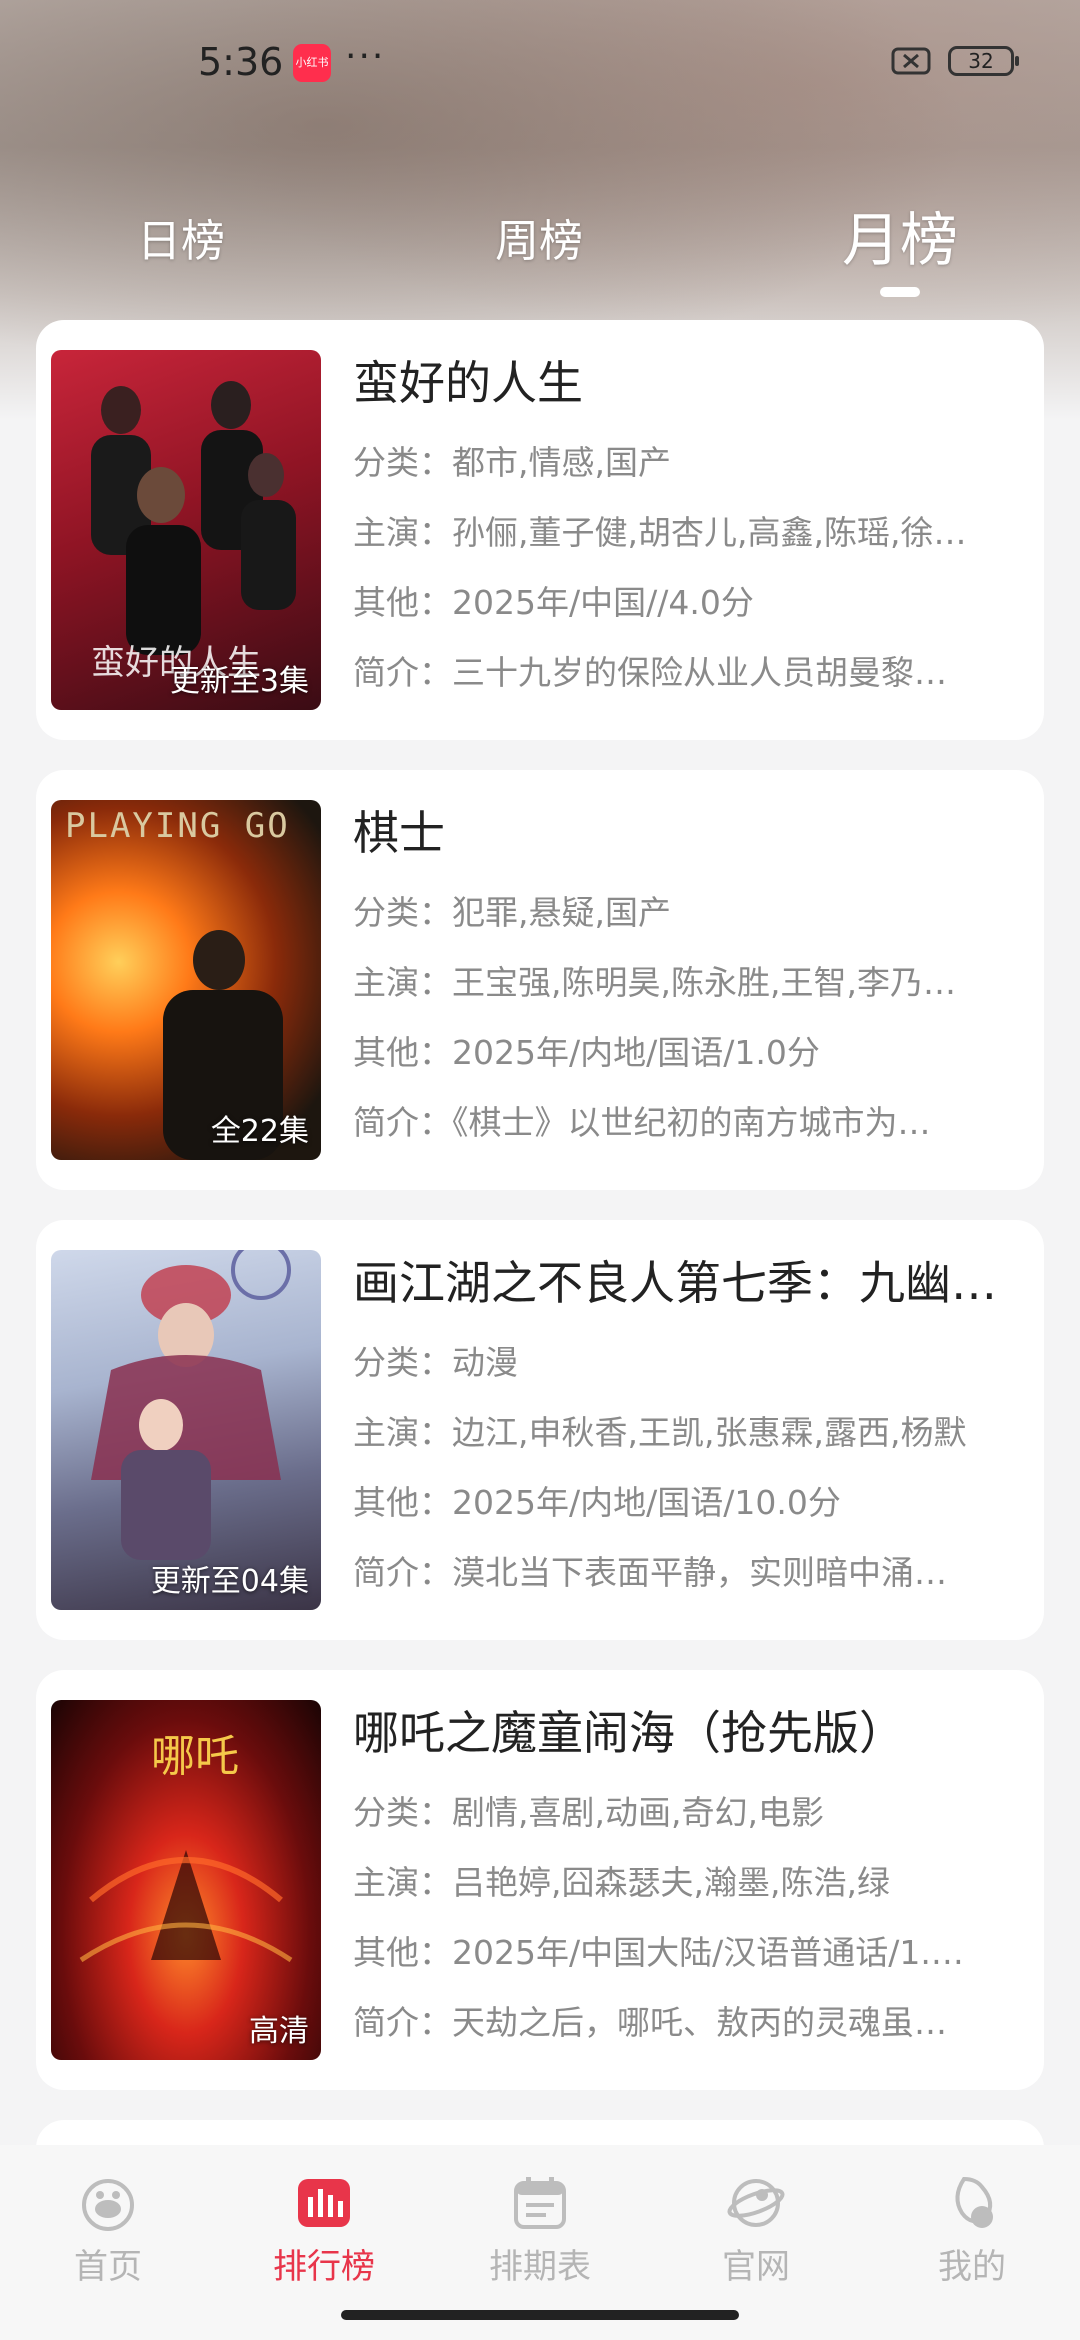 This screenshot has height=2340, width=1080. What do you see at coordinates (974, 2202) in the screenshot?
I see `profile-icon` at bounding box center [974, 2202].